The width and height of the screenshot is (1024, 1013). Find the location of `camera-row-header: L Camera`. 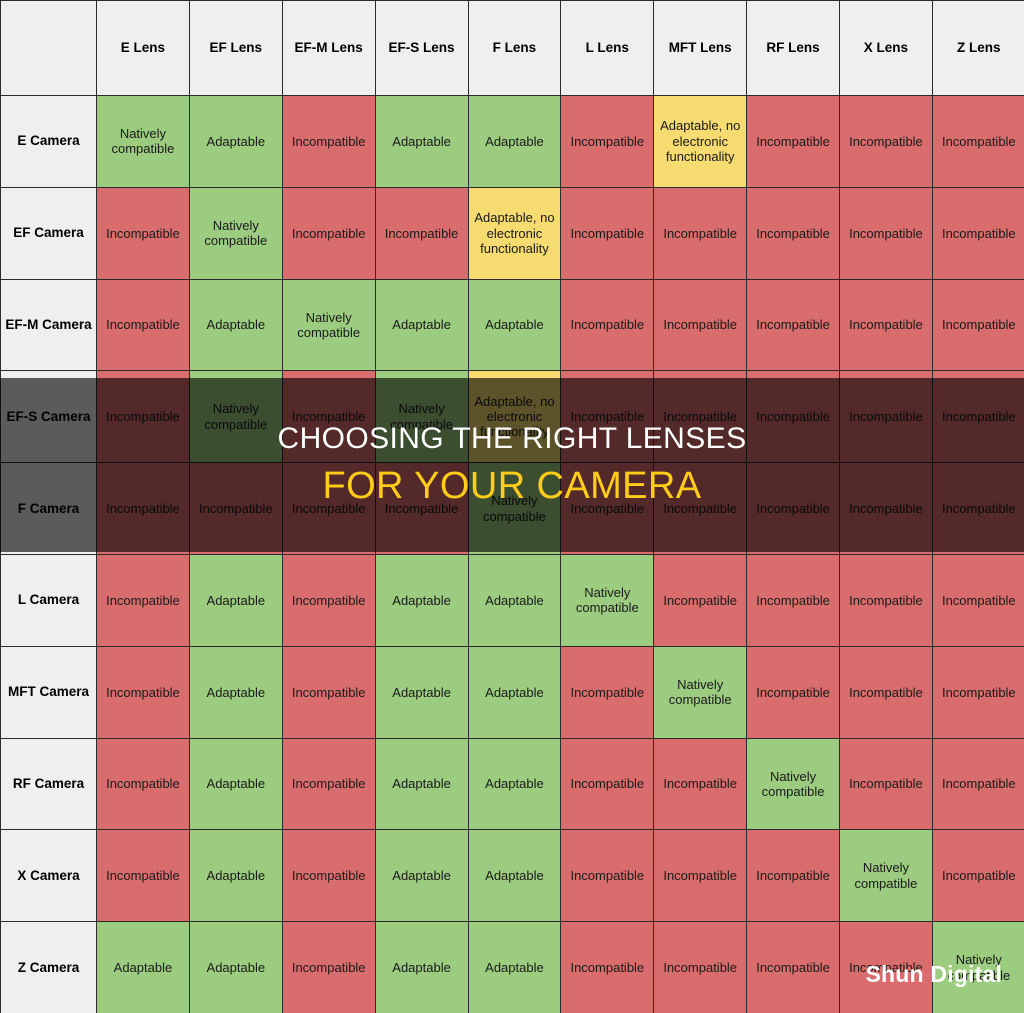

camera-row-header: L Camera is located at coordinates (48, 600).